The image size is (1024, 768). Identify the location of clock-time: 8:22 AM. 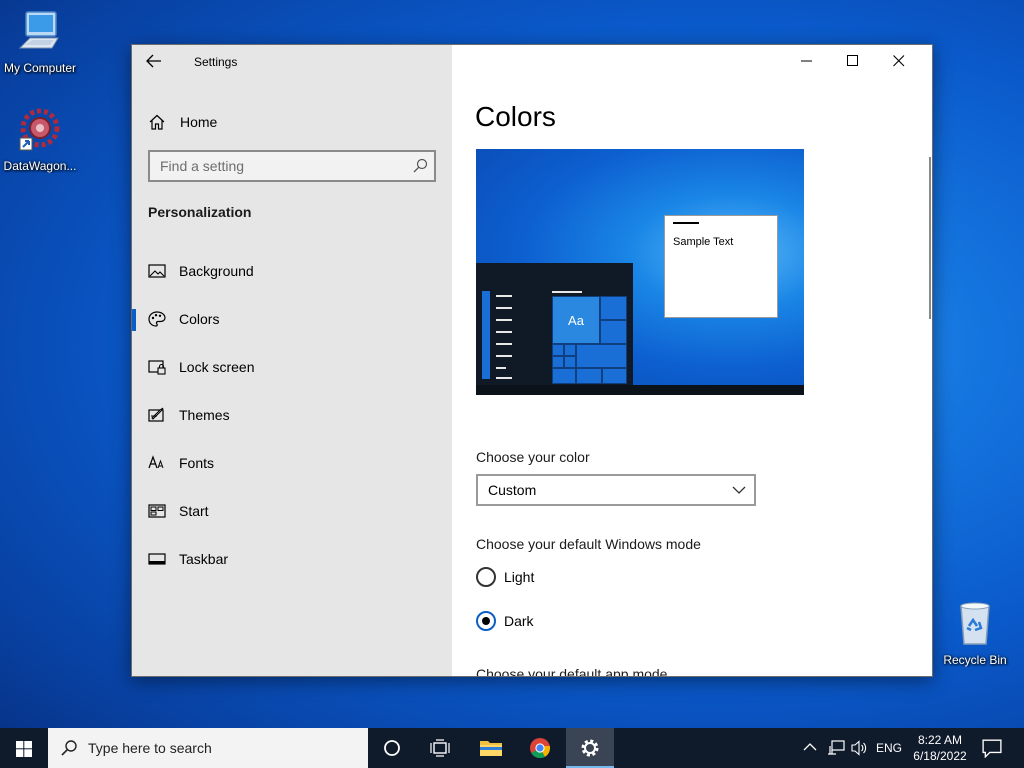
(940, 740).